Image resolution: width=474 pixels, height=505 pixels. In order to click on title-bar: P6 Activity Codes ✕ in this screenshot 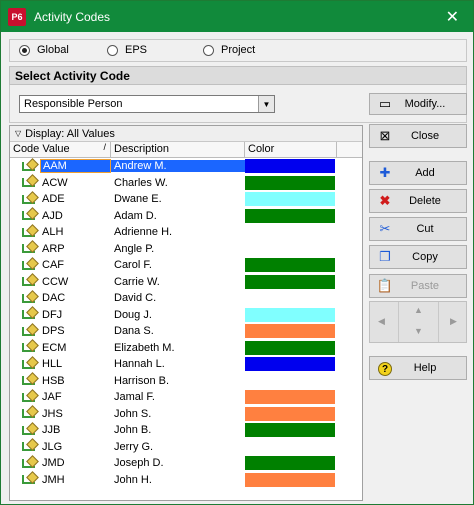, I will do `click(237, 16)`.